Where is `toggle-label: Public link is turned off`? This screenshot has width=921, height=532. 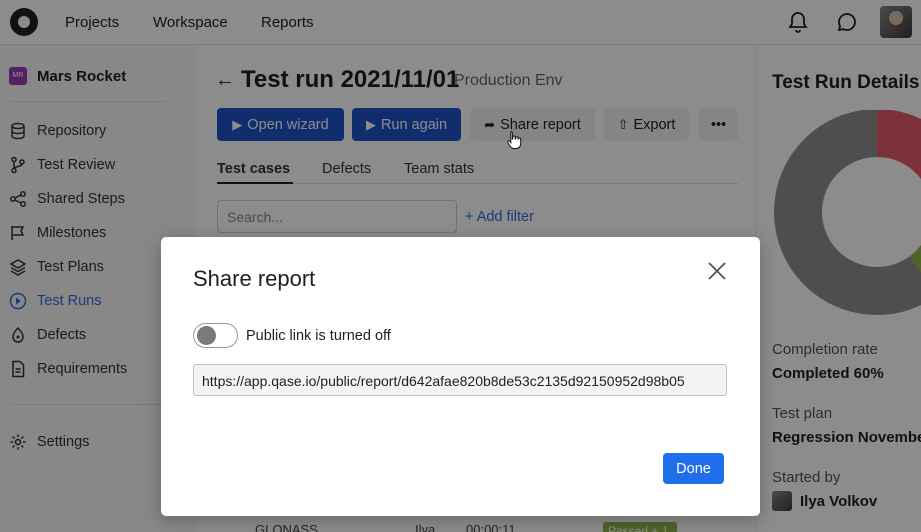 toggle-label: Public link is turned off is located at coordinates (318, 336).